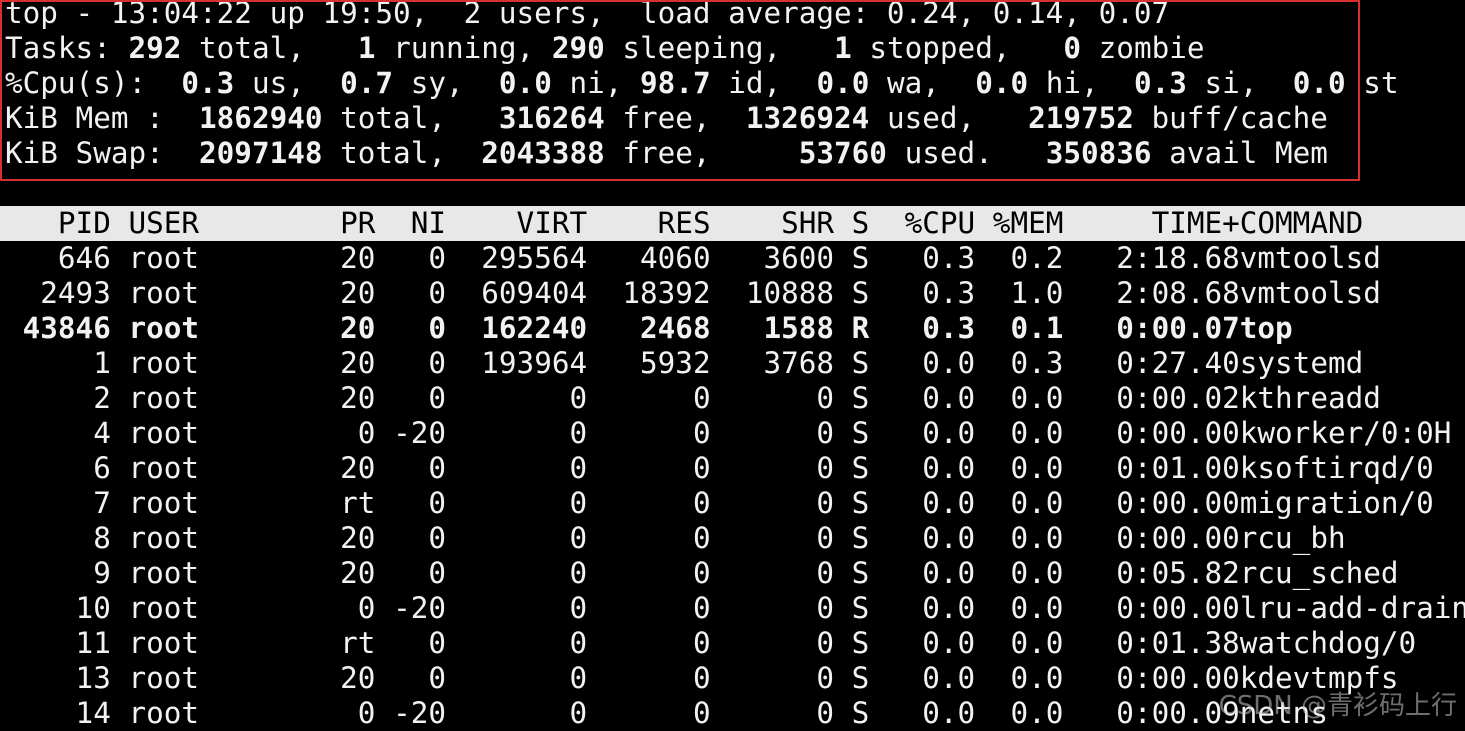 This screenshot has width=1465, height=731. Describe the element at coordinates (410, 713) in the screenshot. I see `cell-ni: -20` at that location.